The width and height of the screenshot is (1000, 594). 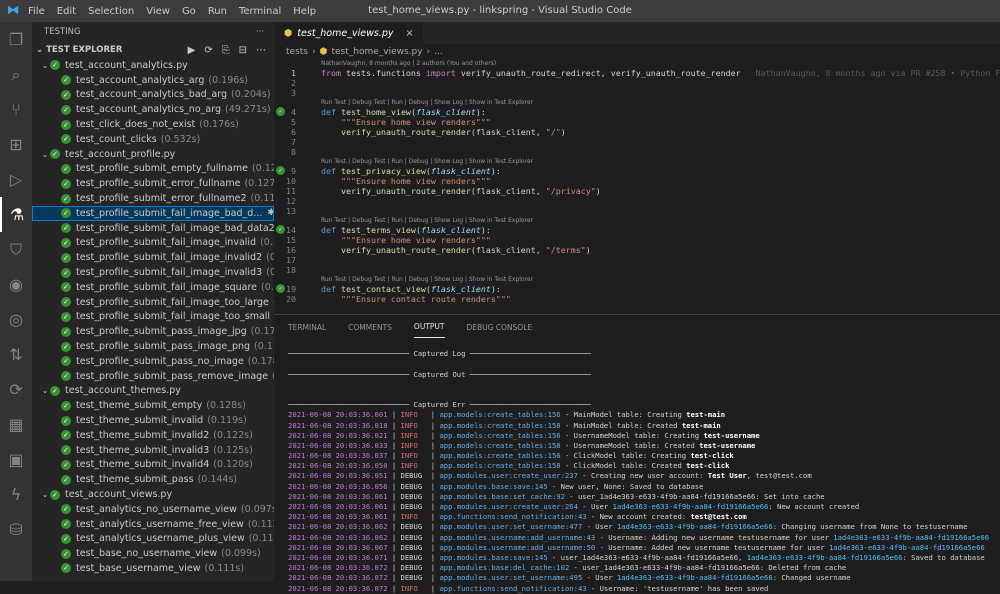 What do you see at coordinates (189, 11) in the screenshot?
I see `menu-item-go: Go` at bounding box center [189, 11].